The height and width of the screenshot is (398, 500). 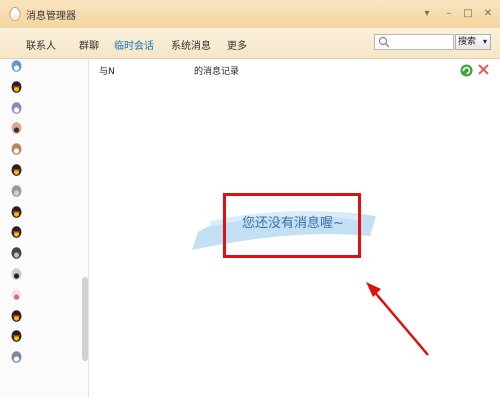 I want to click on baidu-watermark: Baidu 经验, so click(x=423, y=363).